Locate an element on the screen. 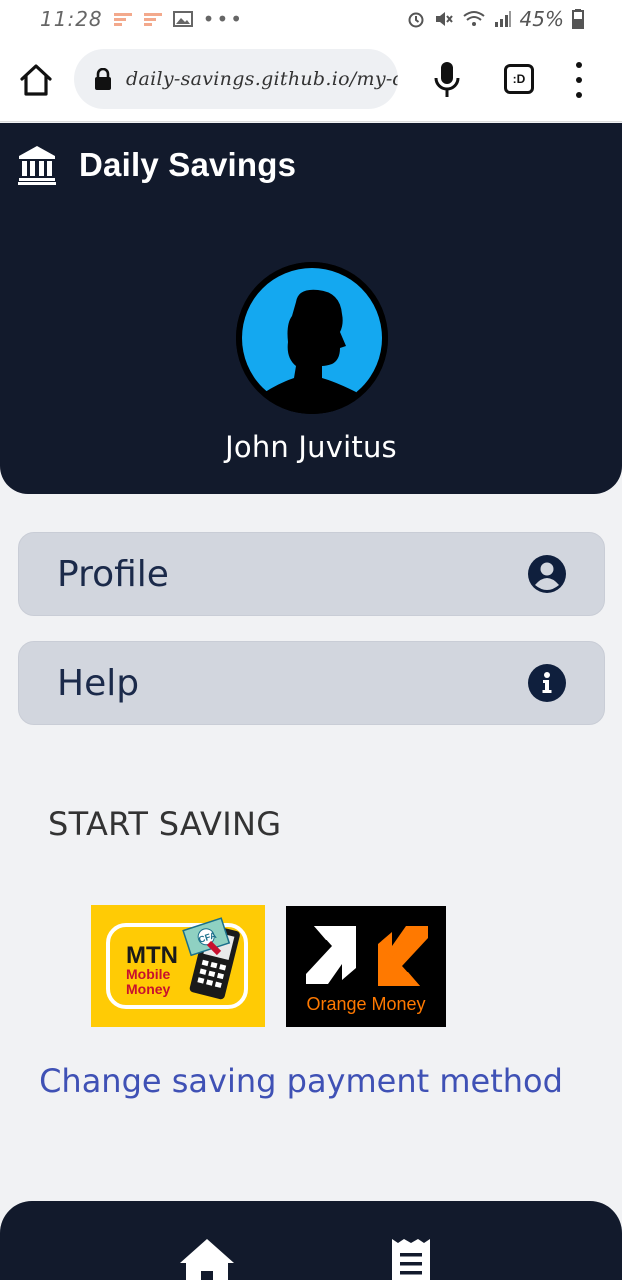  user-name: John Juvitus is located at coordinates (311, 447).